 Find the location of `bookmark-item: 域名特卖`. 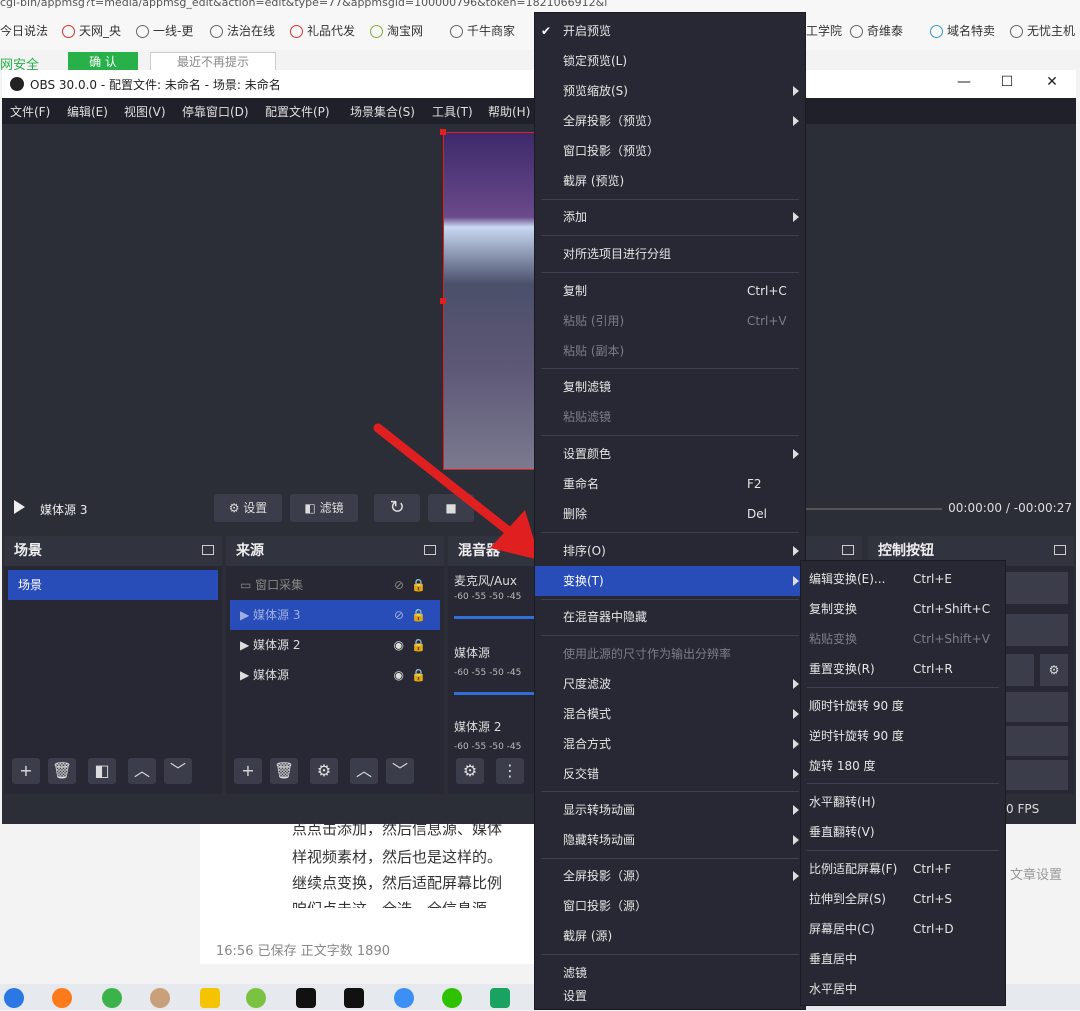

bookmark-item: 域名特卖 is located at coordinates (962, 31).